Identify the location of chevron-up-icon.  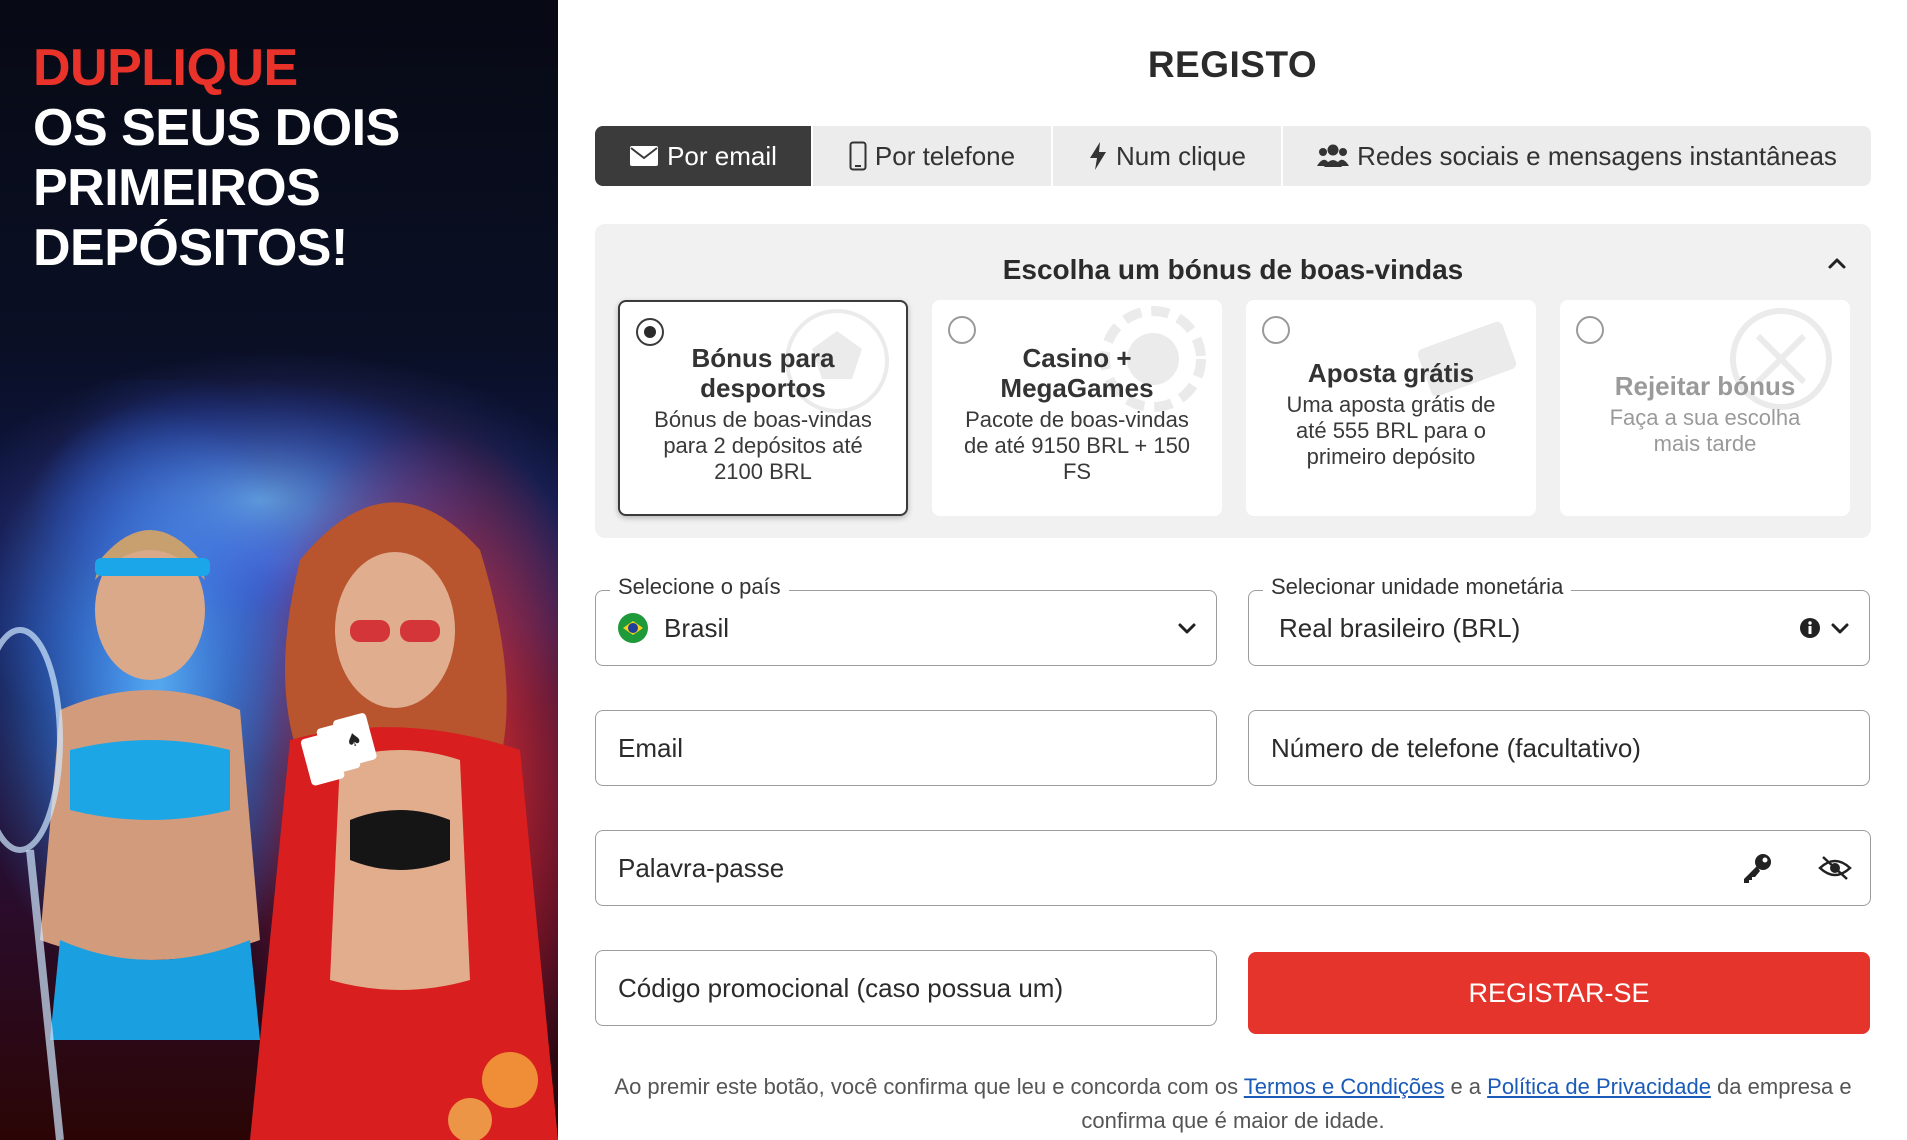
(1837, 264).